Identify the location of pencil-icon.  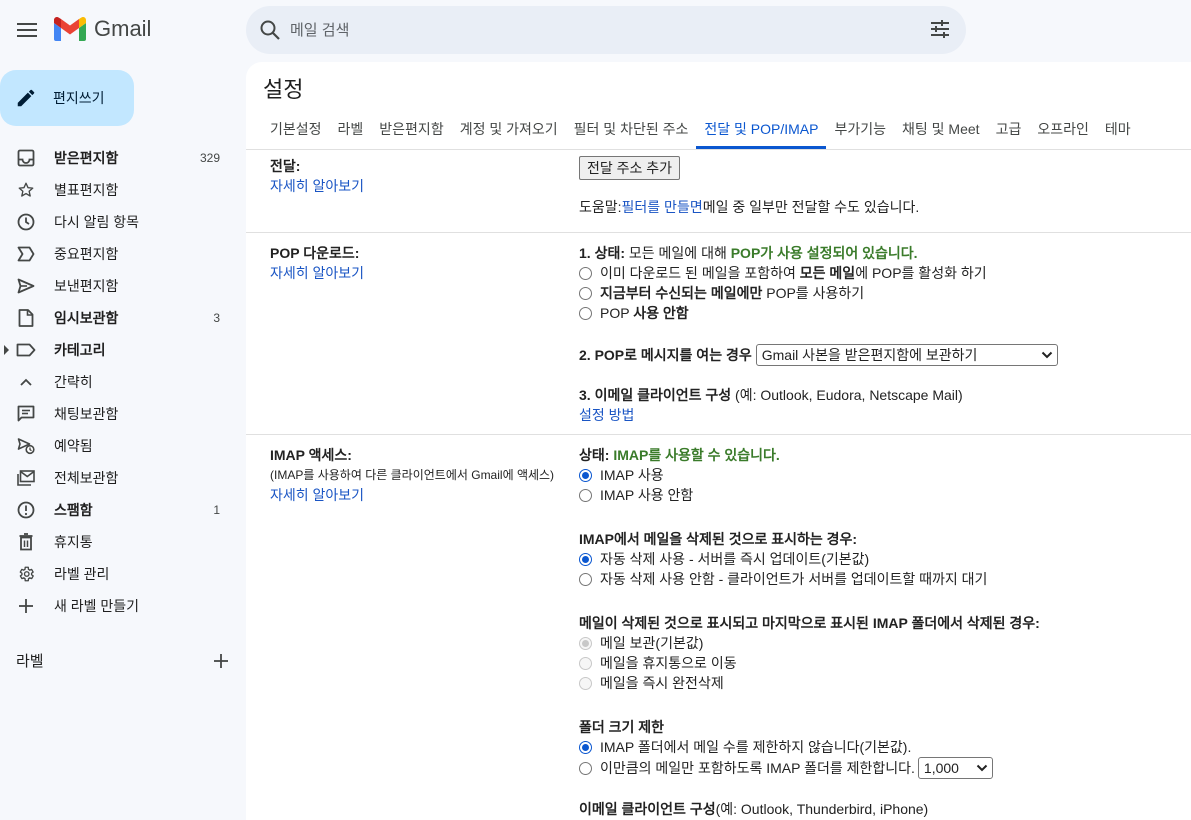
(26, 98).